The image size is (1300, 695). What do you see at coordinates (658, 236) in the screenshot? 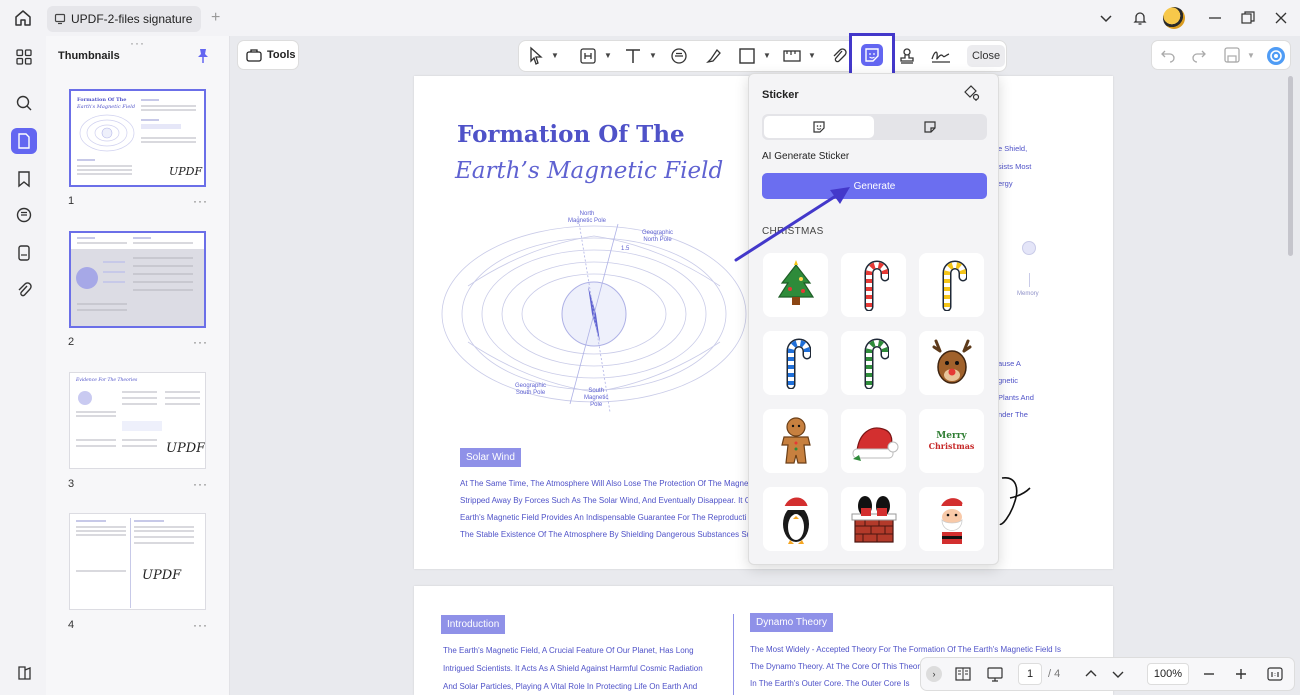
I see `geographic-north-pole-label: Geographic North Pole` at bounding box center [658, 236].